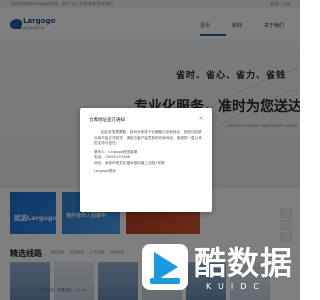  Describe the element at coordinates (105, 170) in the screenshot. I see `dialog-signature: Largogo物流` at that location.